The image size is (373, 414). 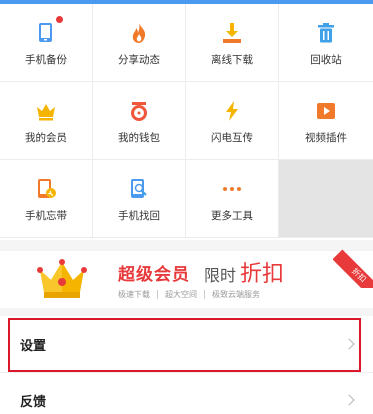 What do you see at coordinates (232, 111) in the screenshot?
I see `lightning-icon` at bounding box center [232, 111].